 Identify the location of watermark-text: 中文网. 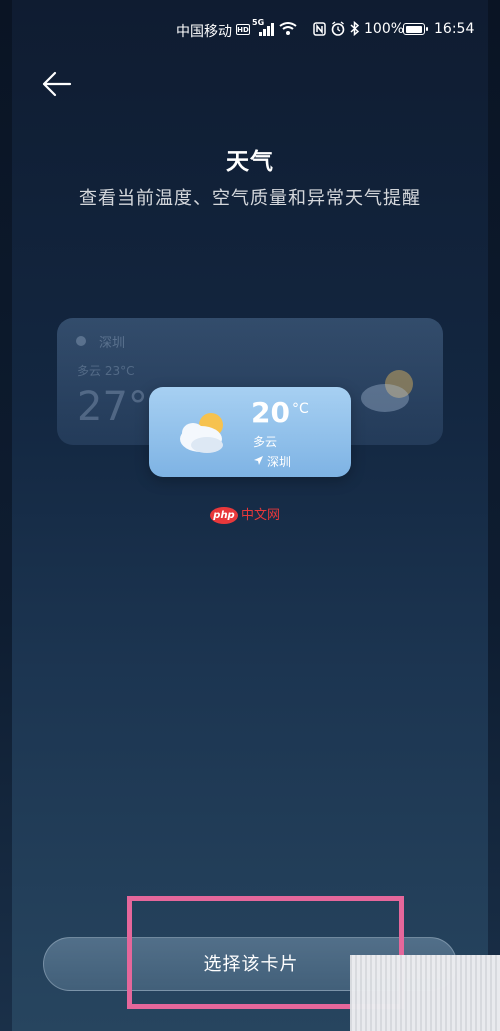
(261, 515).